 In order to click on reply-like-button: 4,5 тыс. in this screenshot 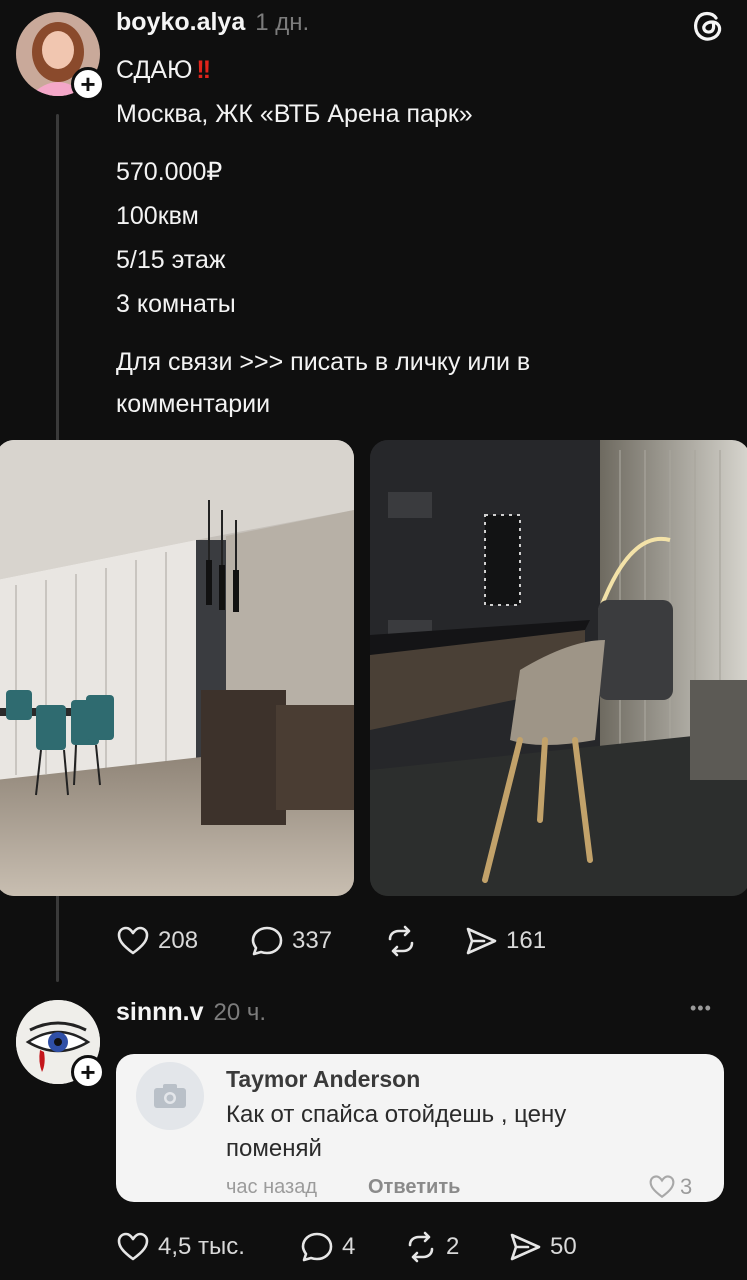, I will do `click(180, 1247)`.